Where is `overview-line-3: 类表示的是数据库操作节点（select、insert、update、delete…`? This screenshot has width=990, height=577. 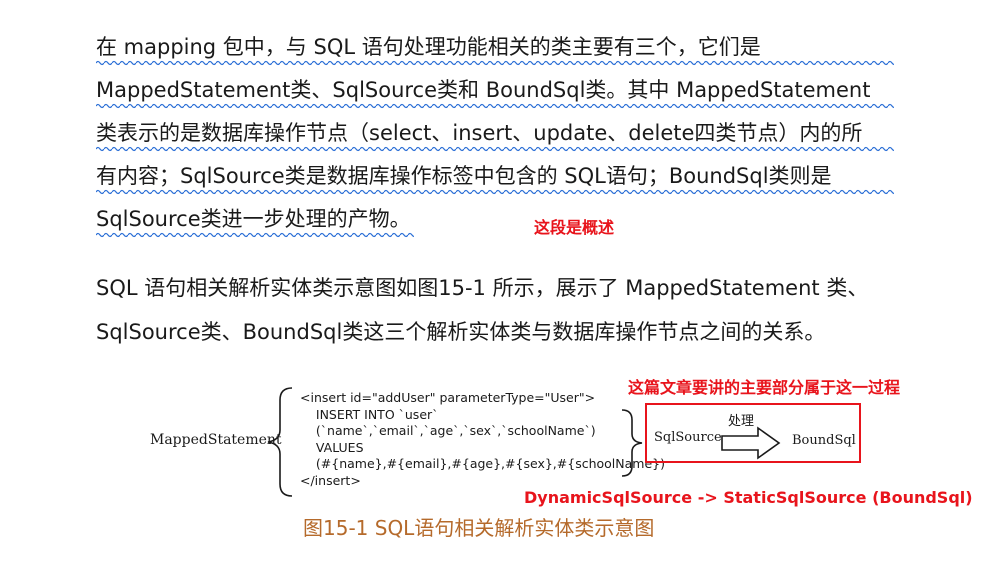
overview-line-3: 类表示的是数据库操作节点（select、insert、update、delete… is located at coordinates (496, 133).